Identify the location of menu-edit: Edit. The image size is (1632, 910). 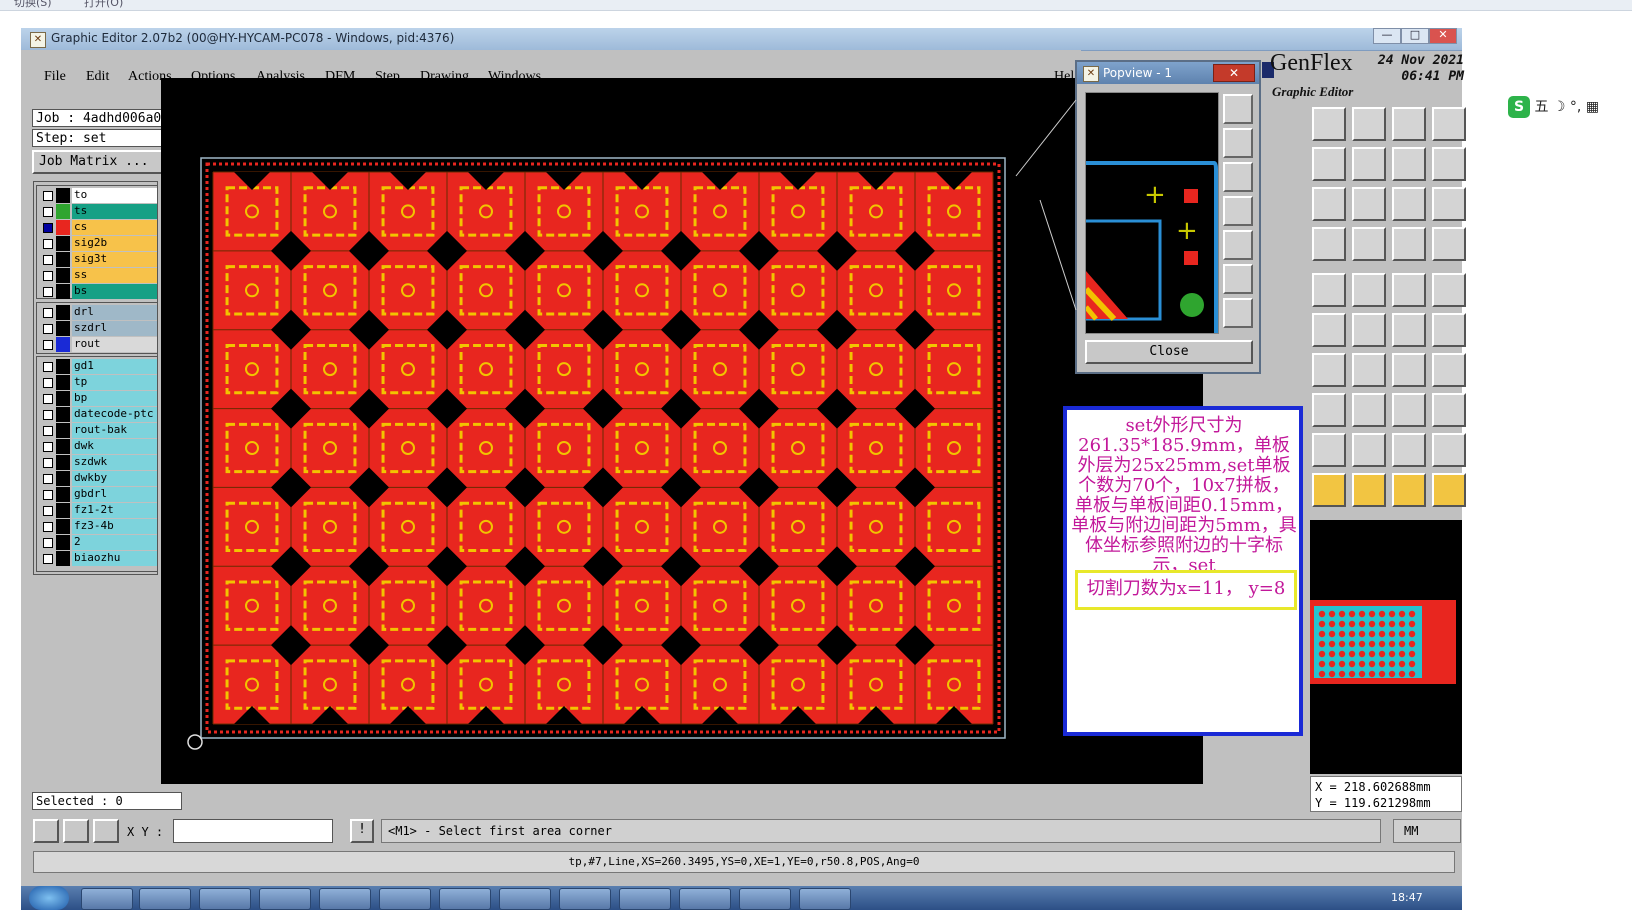
(97, 77).